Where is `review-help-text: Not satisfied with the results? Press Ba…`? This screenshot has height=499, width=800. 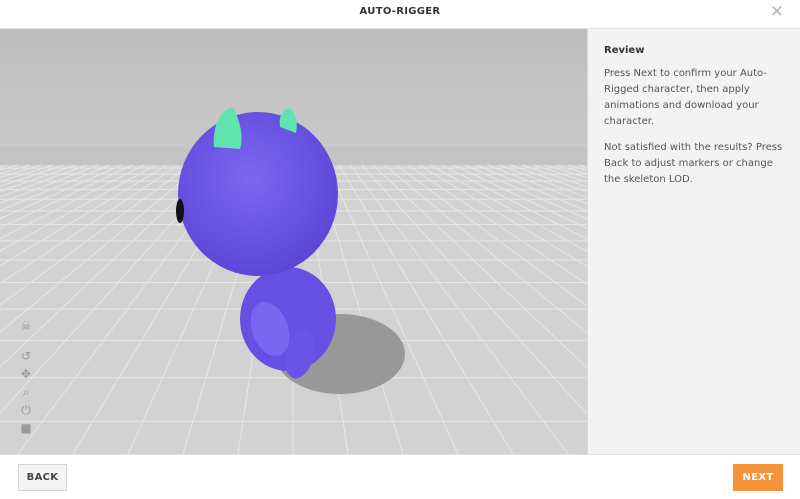
review-help-text: Not satisfied with the results? Press Ba… is located at coordinates (693, 163).